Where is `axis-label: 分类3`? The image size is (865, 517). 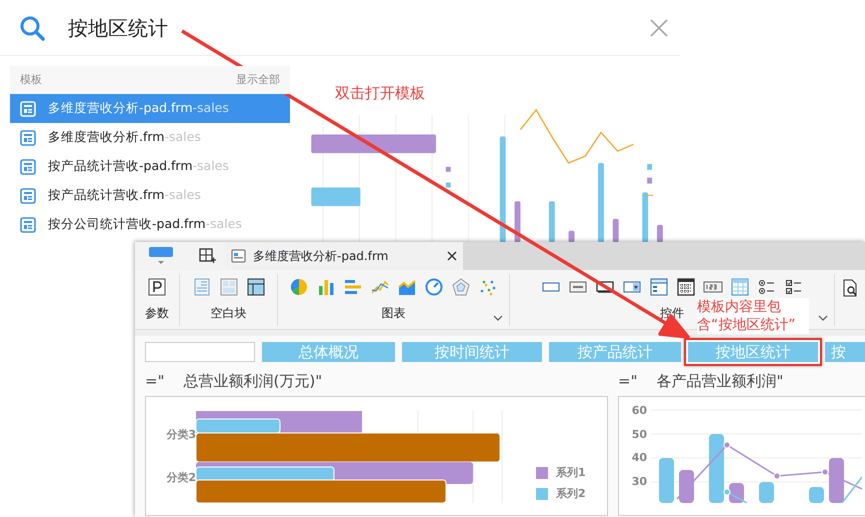 axis-label: 分类3 is located at coordinates (181, 435).